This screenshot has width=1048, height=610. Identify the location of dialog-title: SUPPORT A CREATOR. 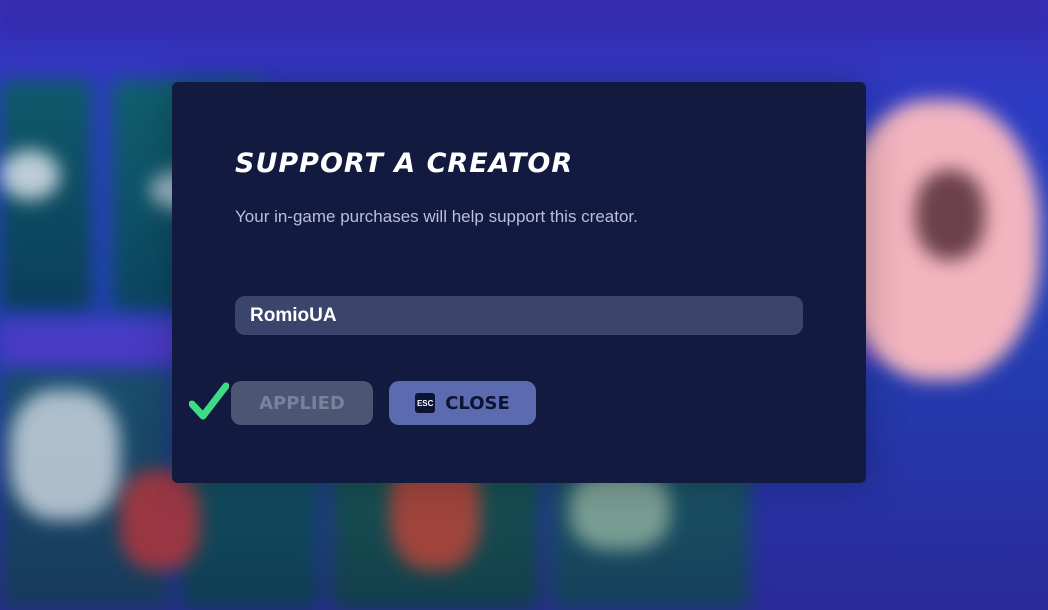
(404, 163).